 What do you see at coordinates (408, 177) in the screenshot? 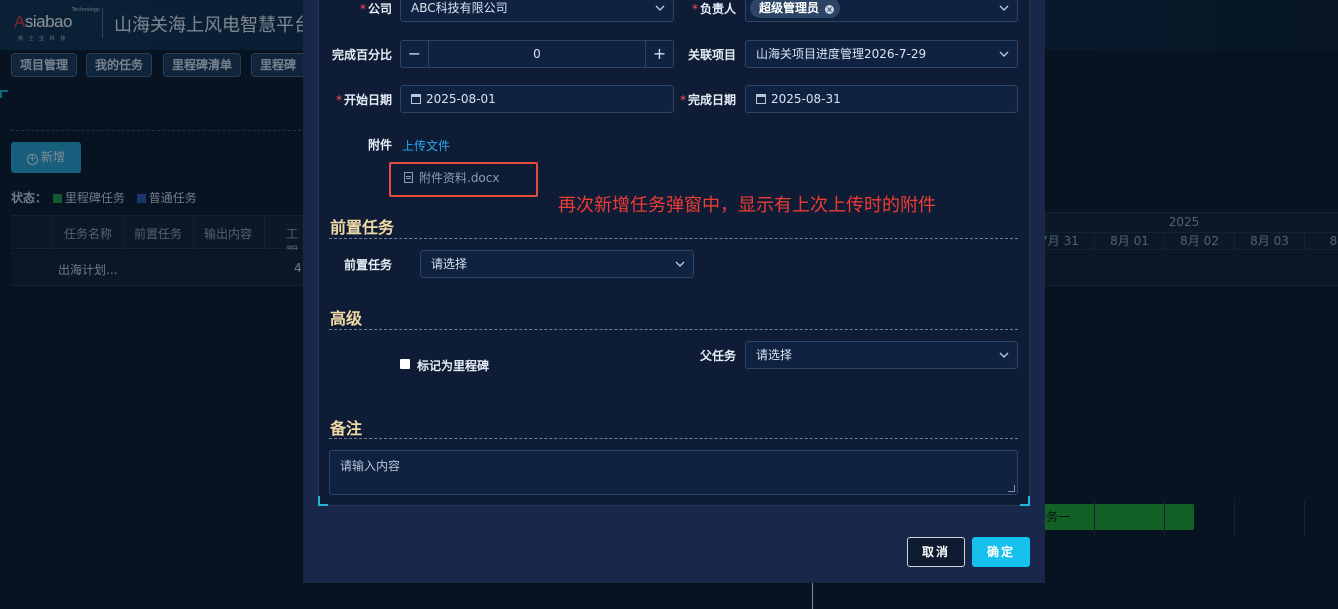
I see `document-icon` at bounding box center [408, 177].